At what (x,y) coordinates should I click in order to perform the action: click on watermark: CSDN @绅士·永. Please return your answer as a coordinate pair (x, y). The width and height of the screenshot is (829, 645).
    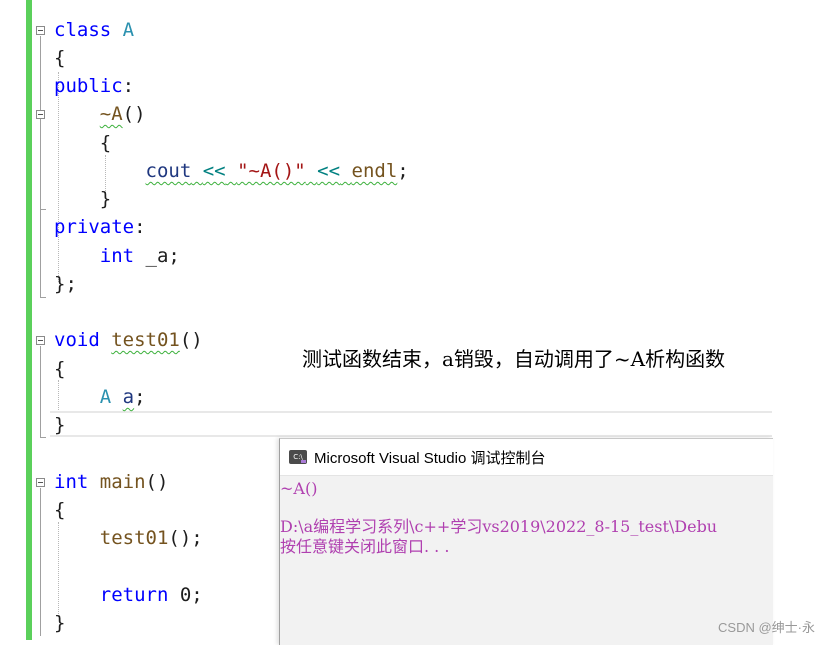
    Looking at the image, I should click on (766, 627).